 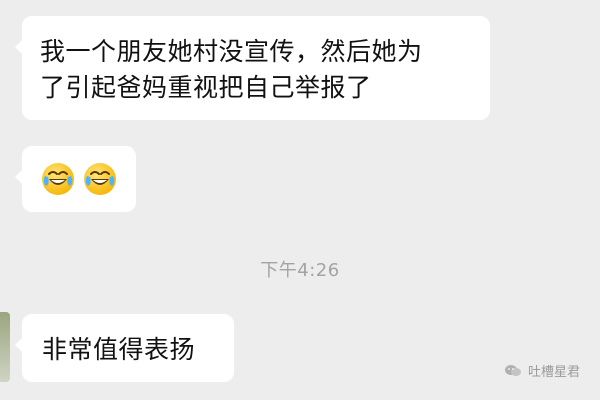 I want to click on message-line-2: 了引起爸妈重视把自己举报了, so click(x=206, y=87).